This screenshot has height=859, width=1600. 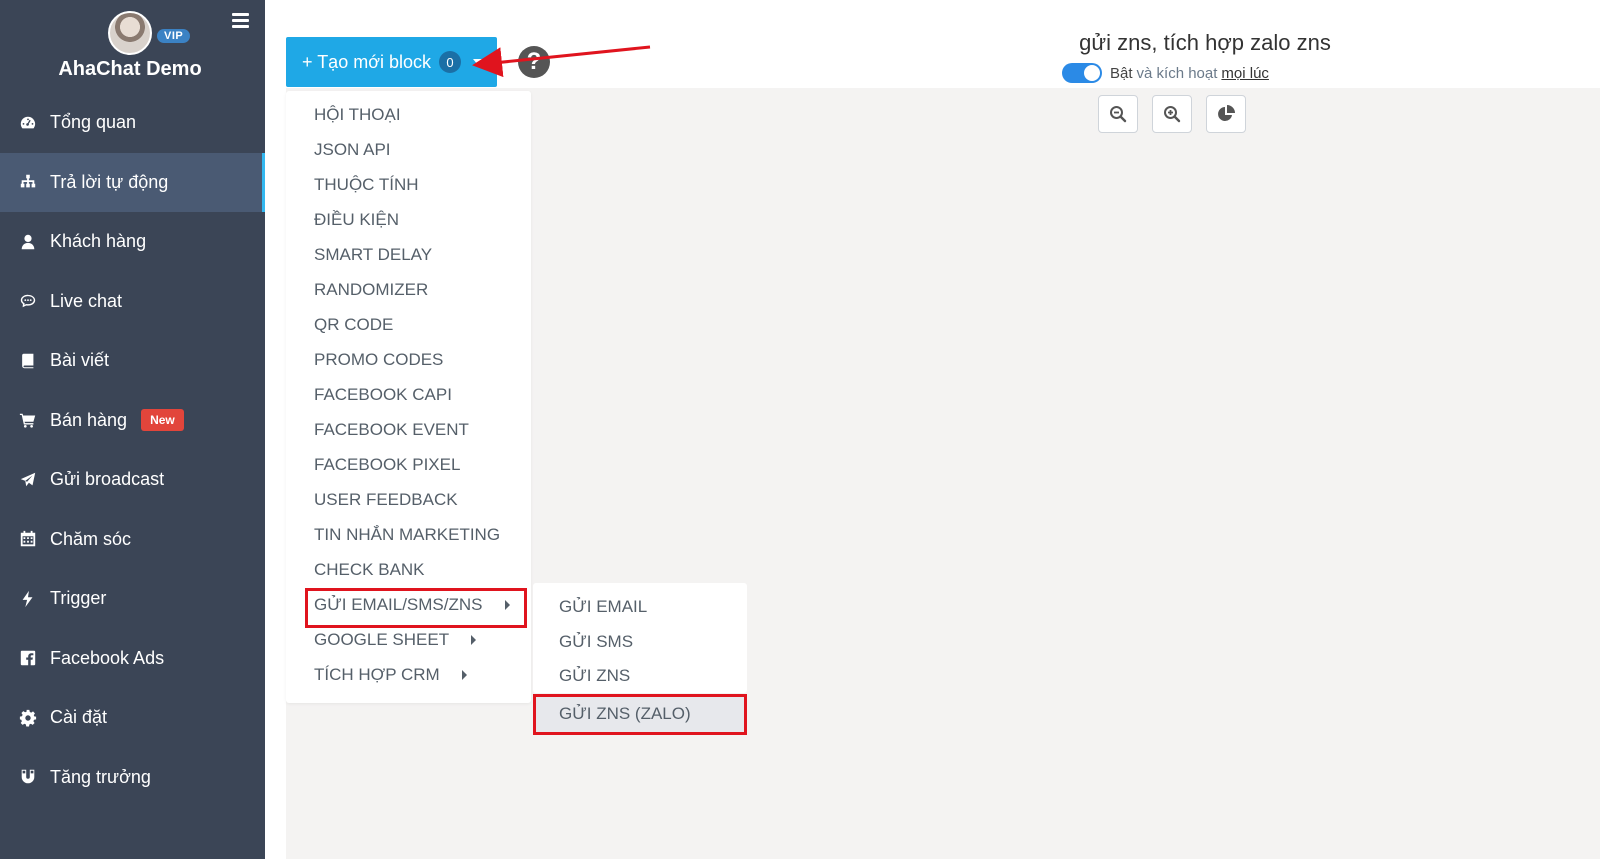 What do you see at coordinates (130, 69) in the screenshot?
I see `brand-name: AhaChat Demo` at bounding box center [130, 69].